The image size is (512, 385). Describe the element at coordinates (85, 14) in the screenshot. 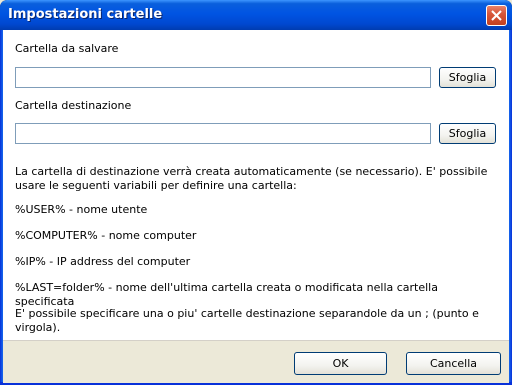

I see `window-title: Impostazioni cartelle` at that location.